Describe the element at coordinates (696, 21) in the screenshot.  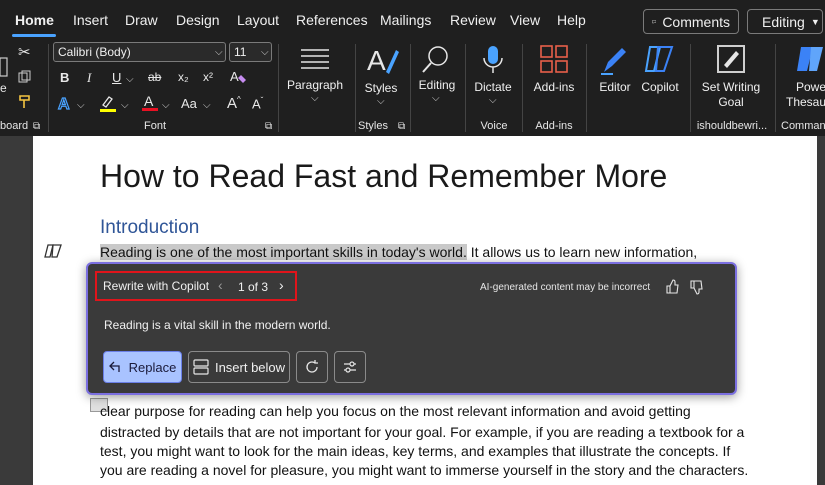
I see `comments-label: Comments` at that location.